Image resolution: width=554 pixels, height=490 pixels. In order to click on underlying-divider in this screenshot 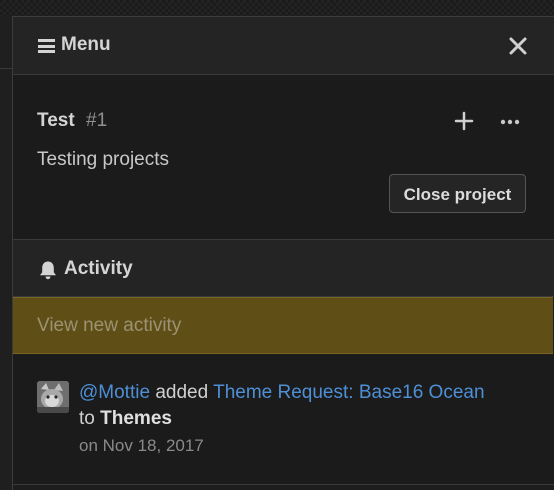, I will do `click(6, 68)`.